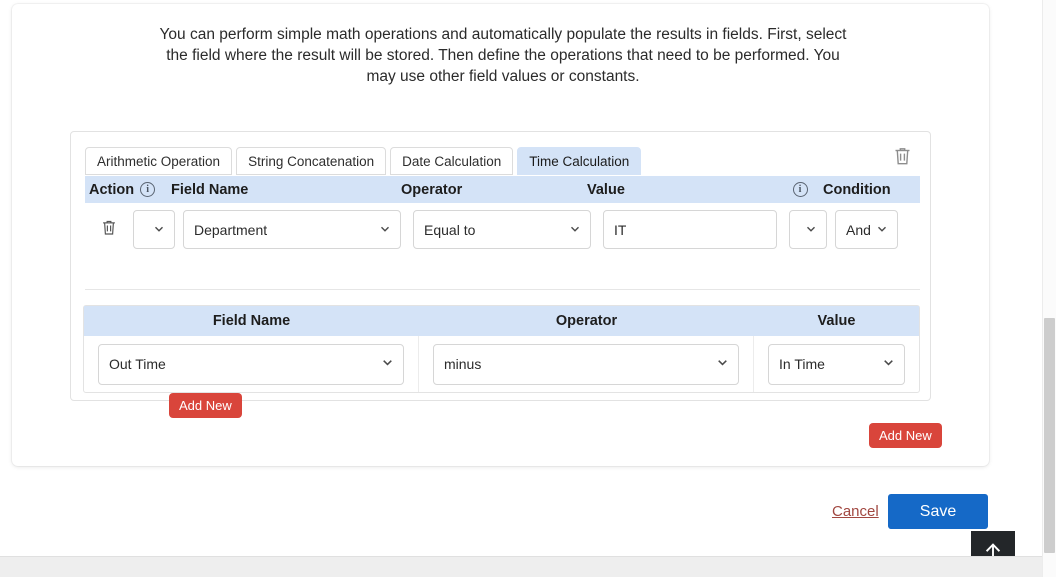 This screenshot has width=1056, height=577. I want to click on header-value-info: i, so click(800, 189).